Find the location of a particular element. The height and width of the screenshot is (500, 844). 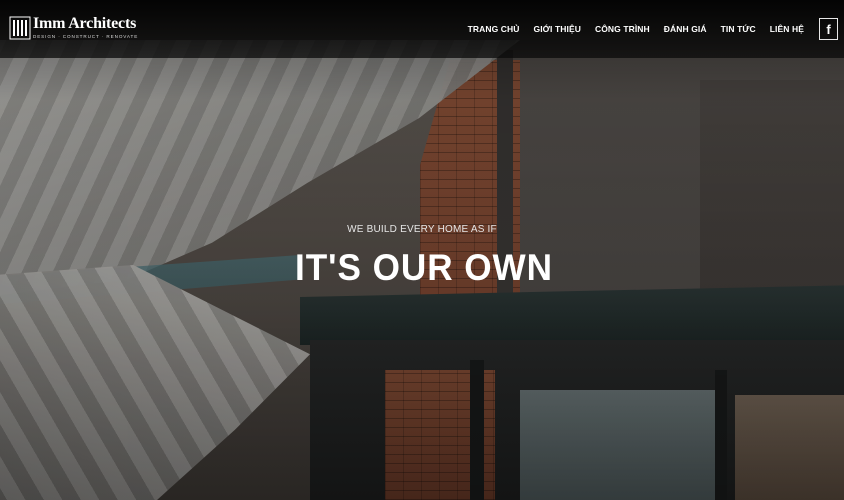

hero-subtitle: WE BUILD EVERY HOME AS IF is located at coordinates (422, 229).